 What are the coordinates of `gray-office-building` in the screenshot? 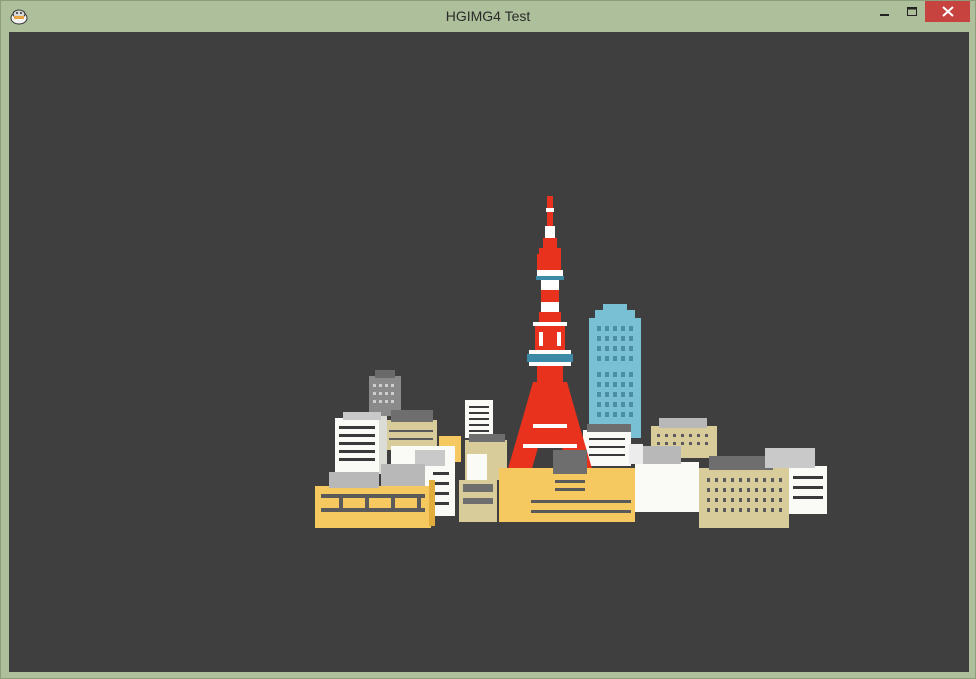 It's located at (385, 393).